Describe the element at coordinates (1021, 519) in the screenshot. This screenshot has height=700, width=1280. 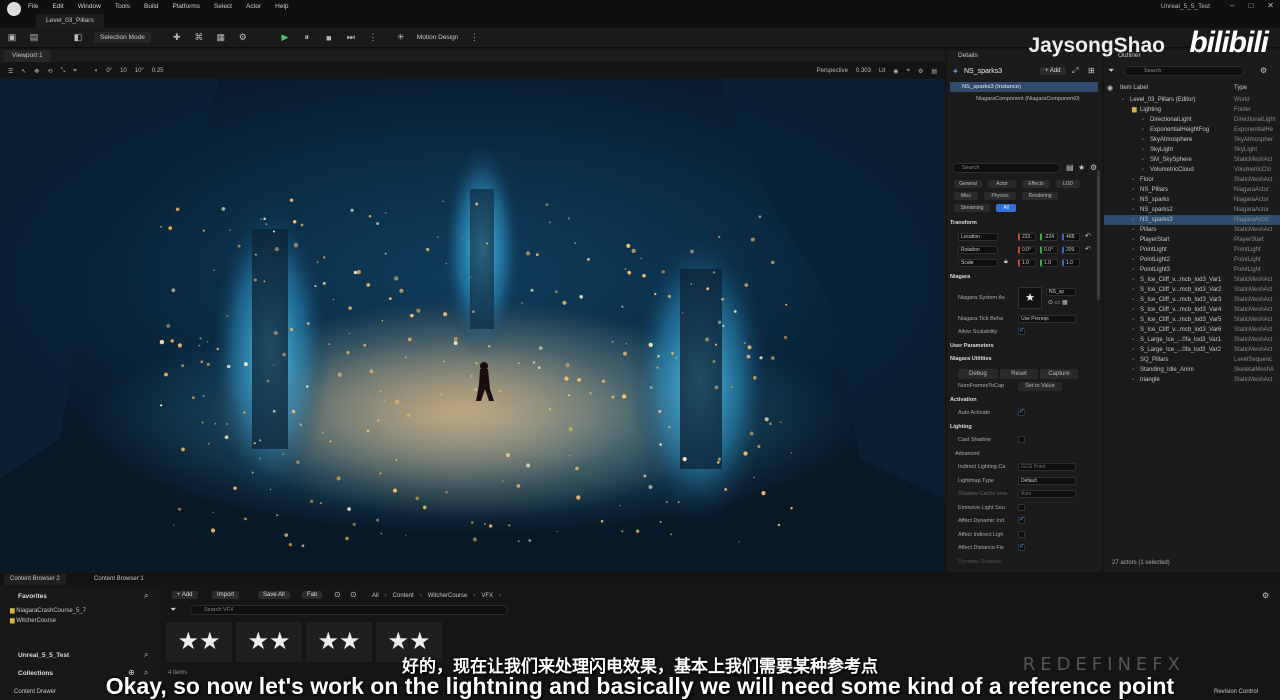
I see `affect-dynamic-checkbox` at that location.